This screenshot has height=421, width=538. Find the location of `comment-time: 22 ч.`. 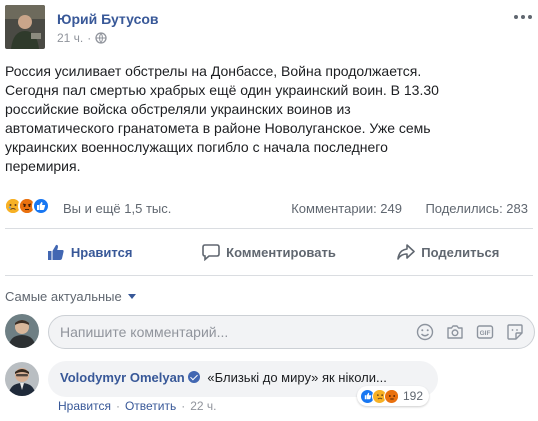

comment-time: 22 ч. is located at coordinates (203, 406).